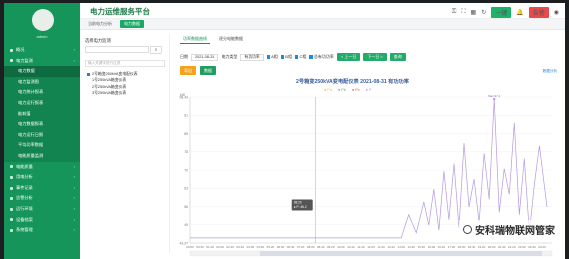 Image resolution: width=569 pixels, height=259 pixels. Describe the element at coordinates (210, 247) in the screenshot. I see `x-tick-label: 01:20` at that location.